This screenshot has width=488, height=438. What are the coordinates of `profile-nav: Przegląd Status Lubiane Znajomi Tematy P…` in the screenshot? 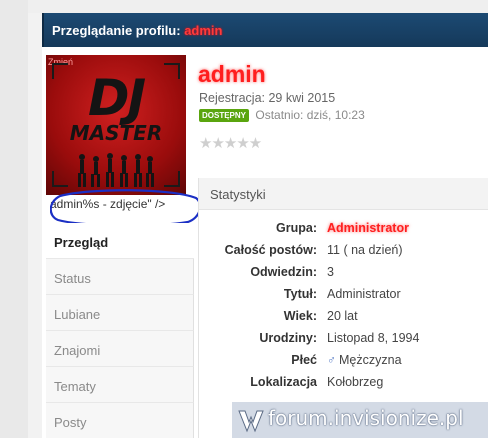 It's located at (120, 330).